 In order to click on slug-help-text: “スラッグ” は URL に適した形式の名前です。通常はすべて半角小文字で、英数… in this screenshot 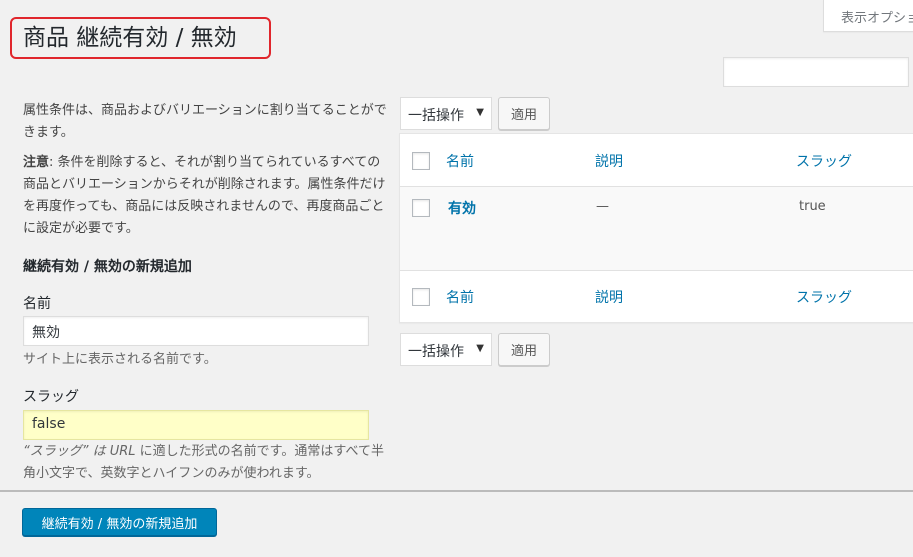, I will do `click(205, 463)`.